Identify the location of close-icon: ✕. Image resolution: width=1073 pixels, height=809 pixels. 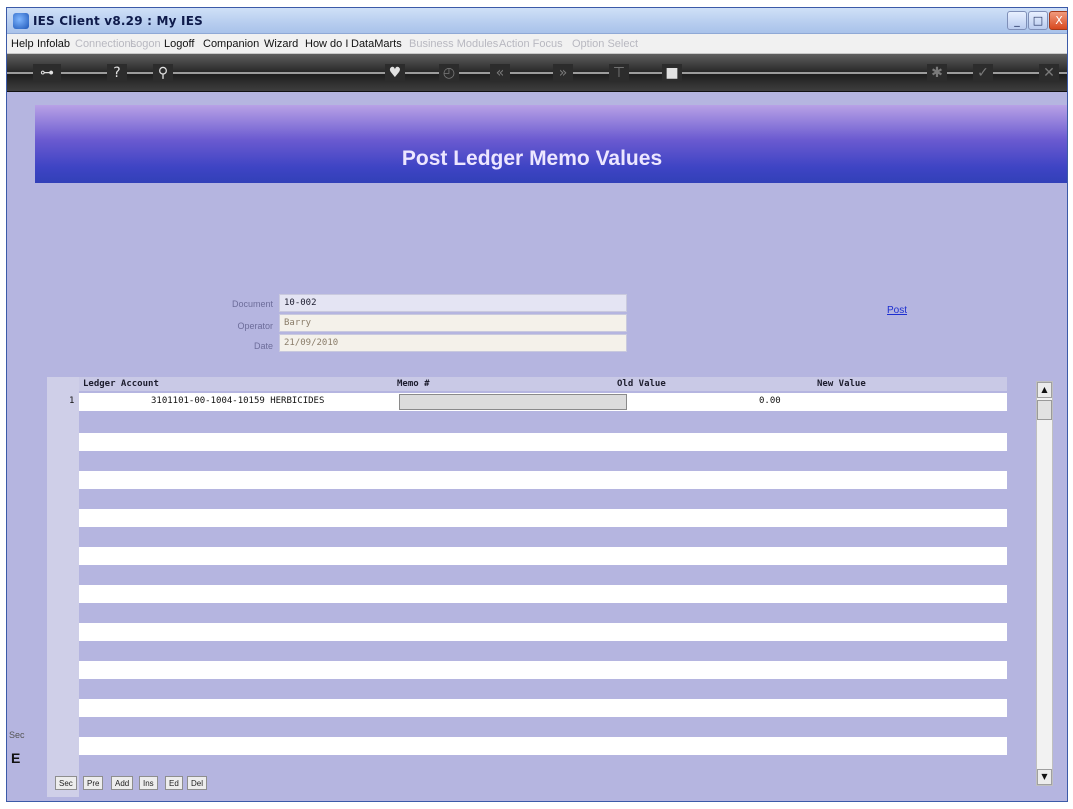
(1049, 73).